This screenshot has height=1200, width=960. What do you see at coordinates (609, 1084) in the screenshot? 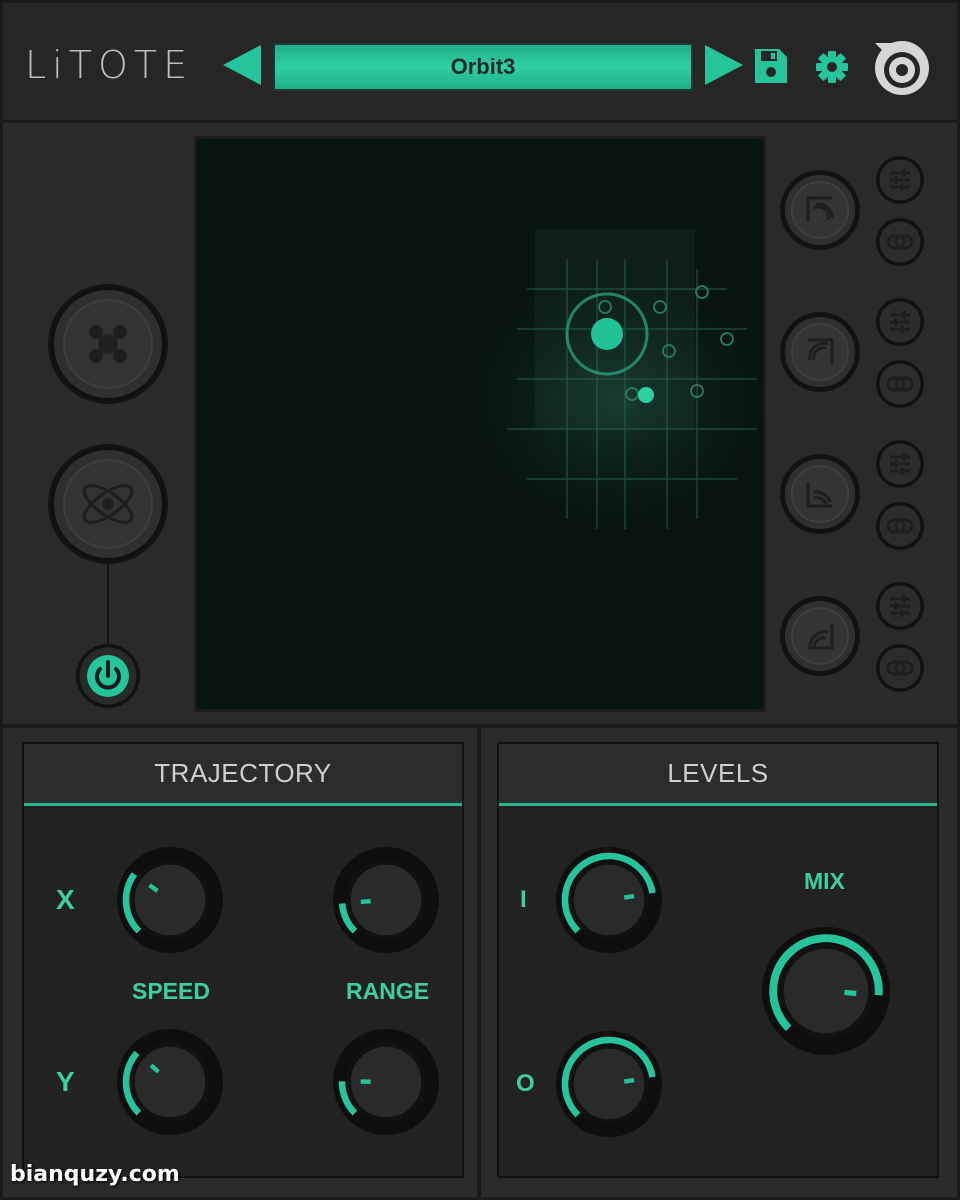
I see `output-level-knob` at bounding box center [609, 1084].